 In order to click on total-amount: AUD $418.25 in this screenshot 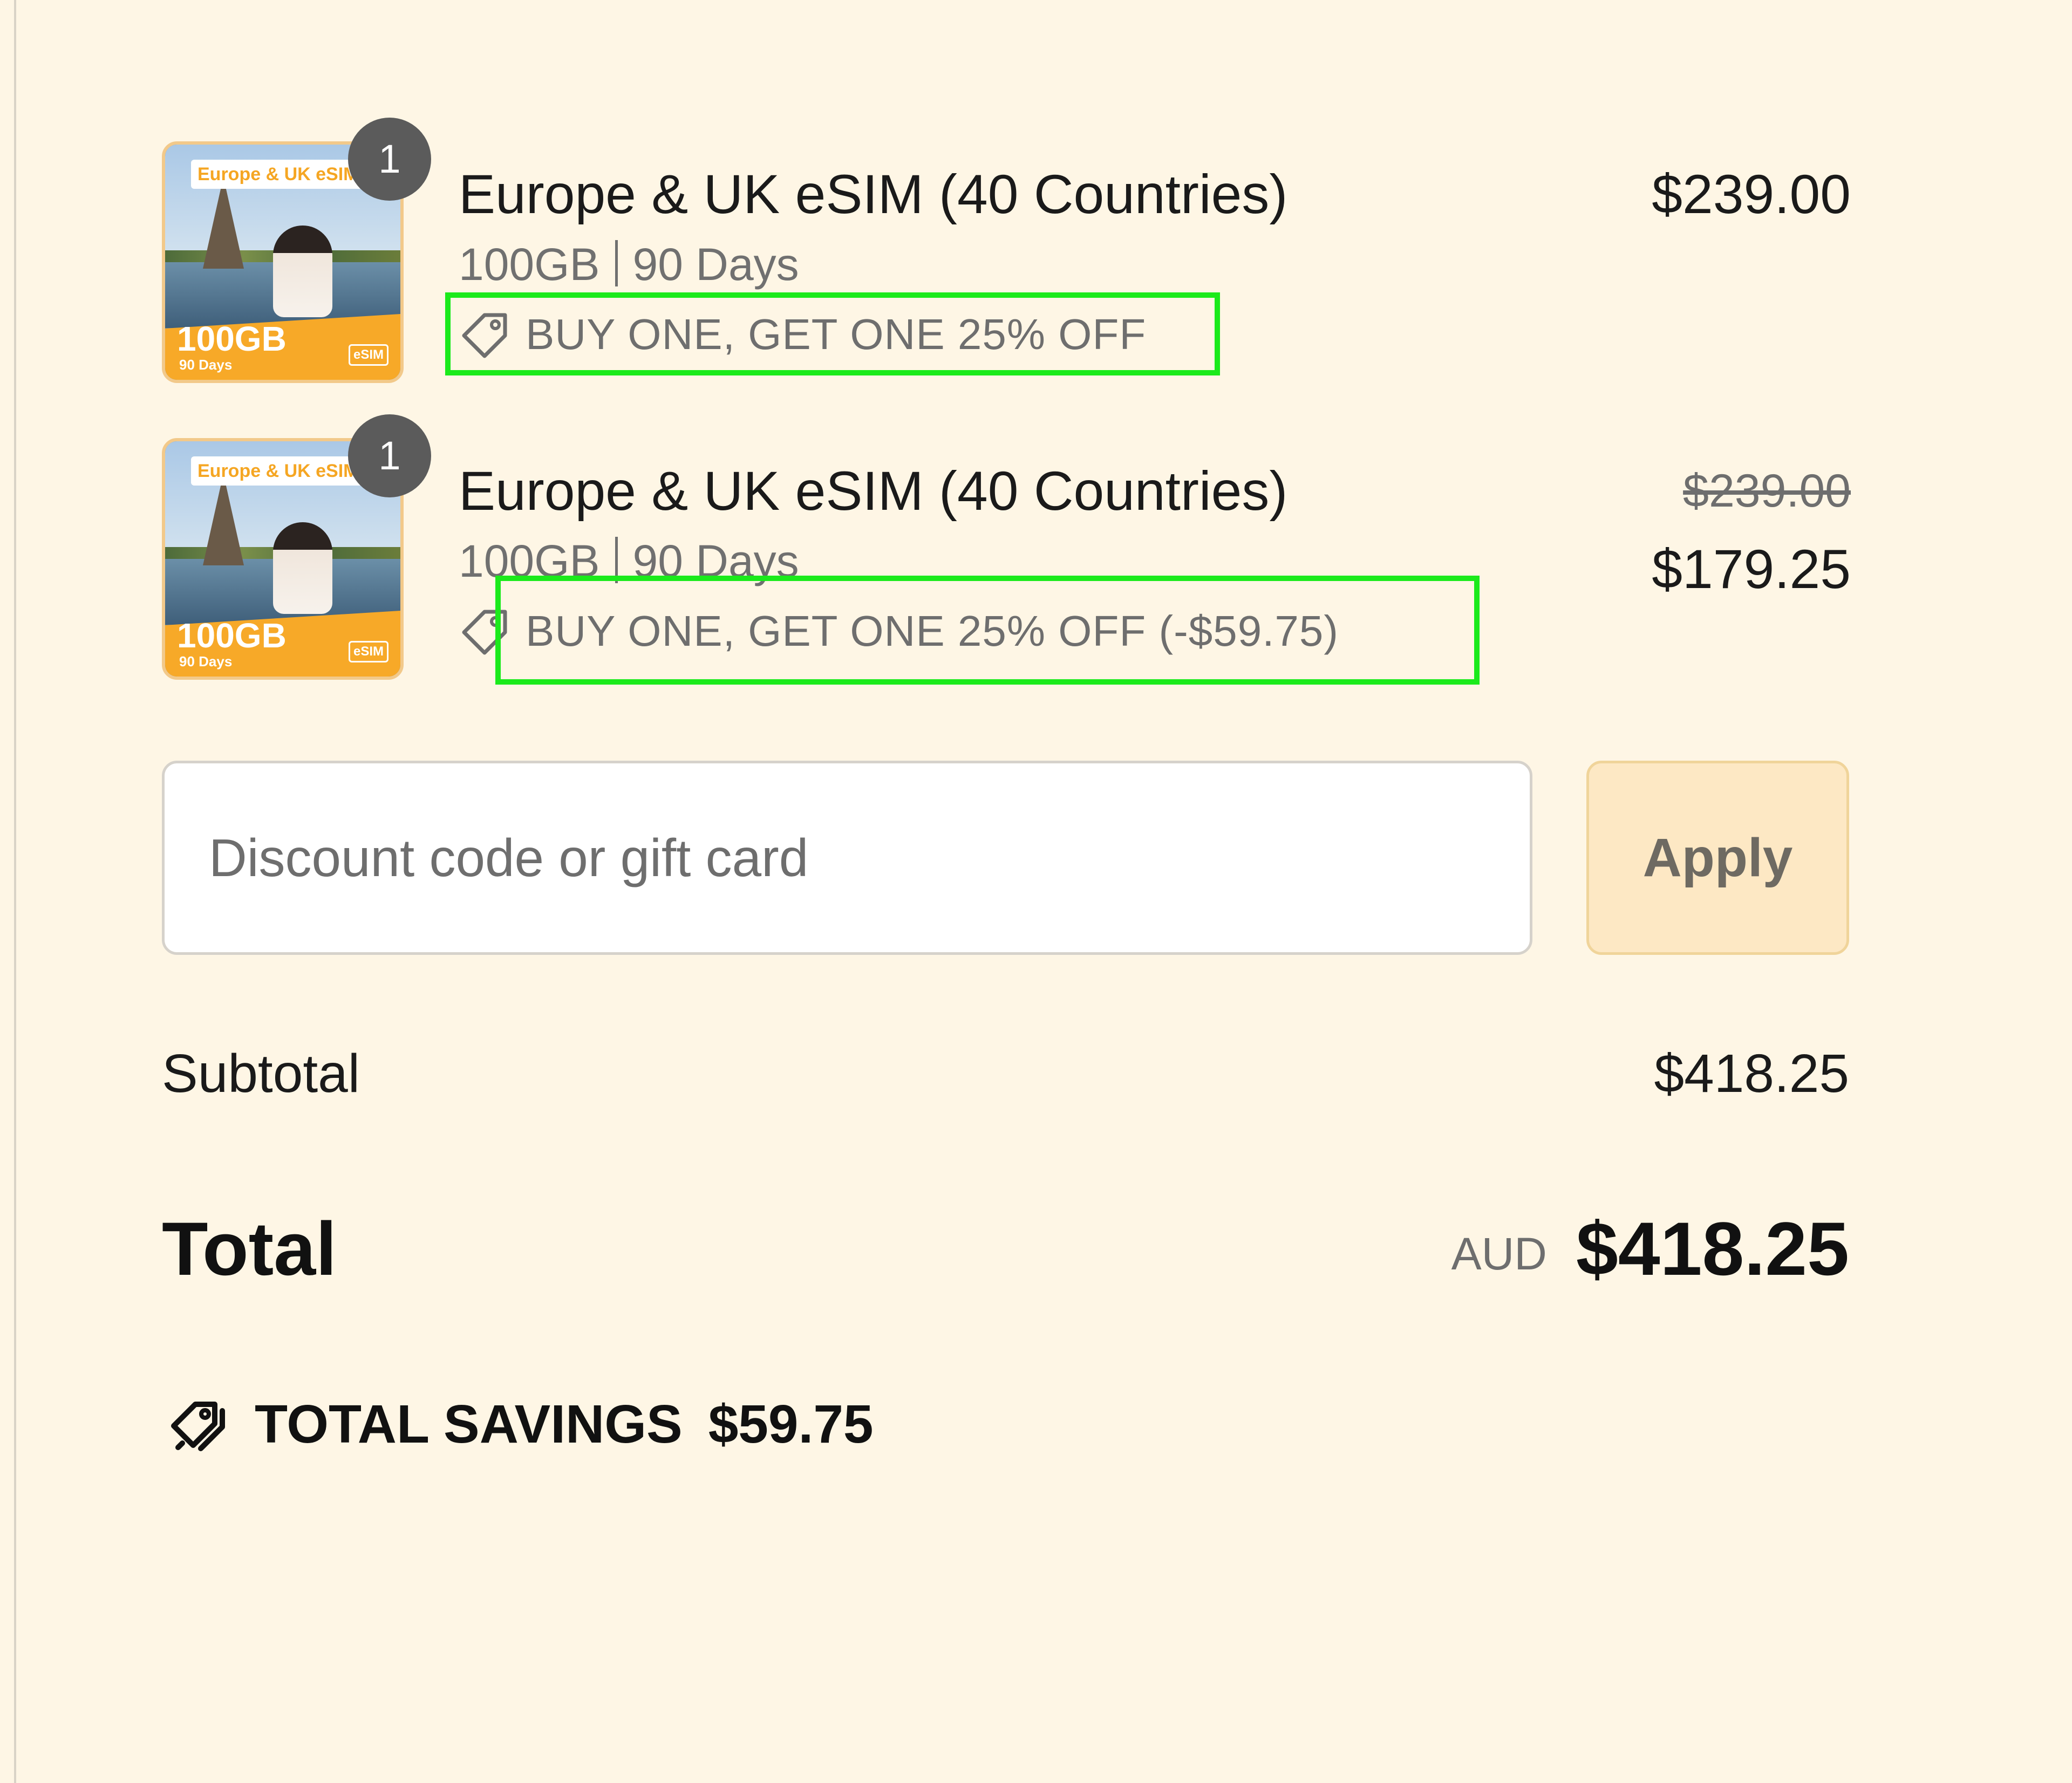, I will do `click(1650, 1249)`.